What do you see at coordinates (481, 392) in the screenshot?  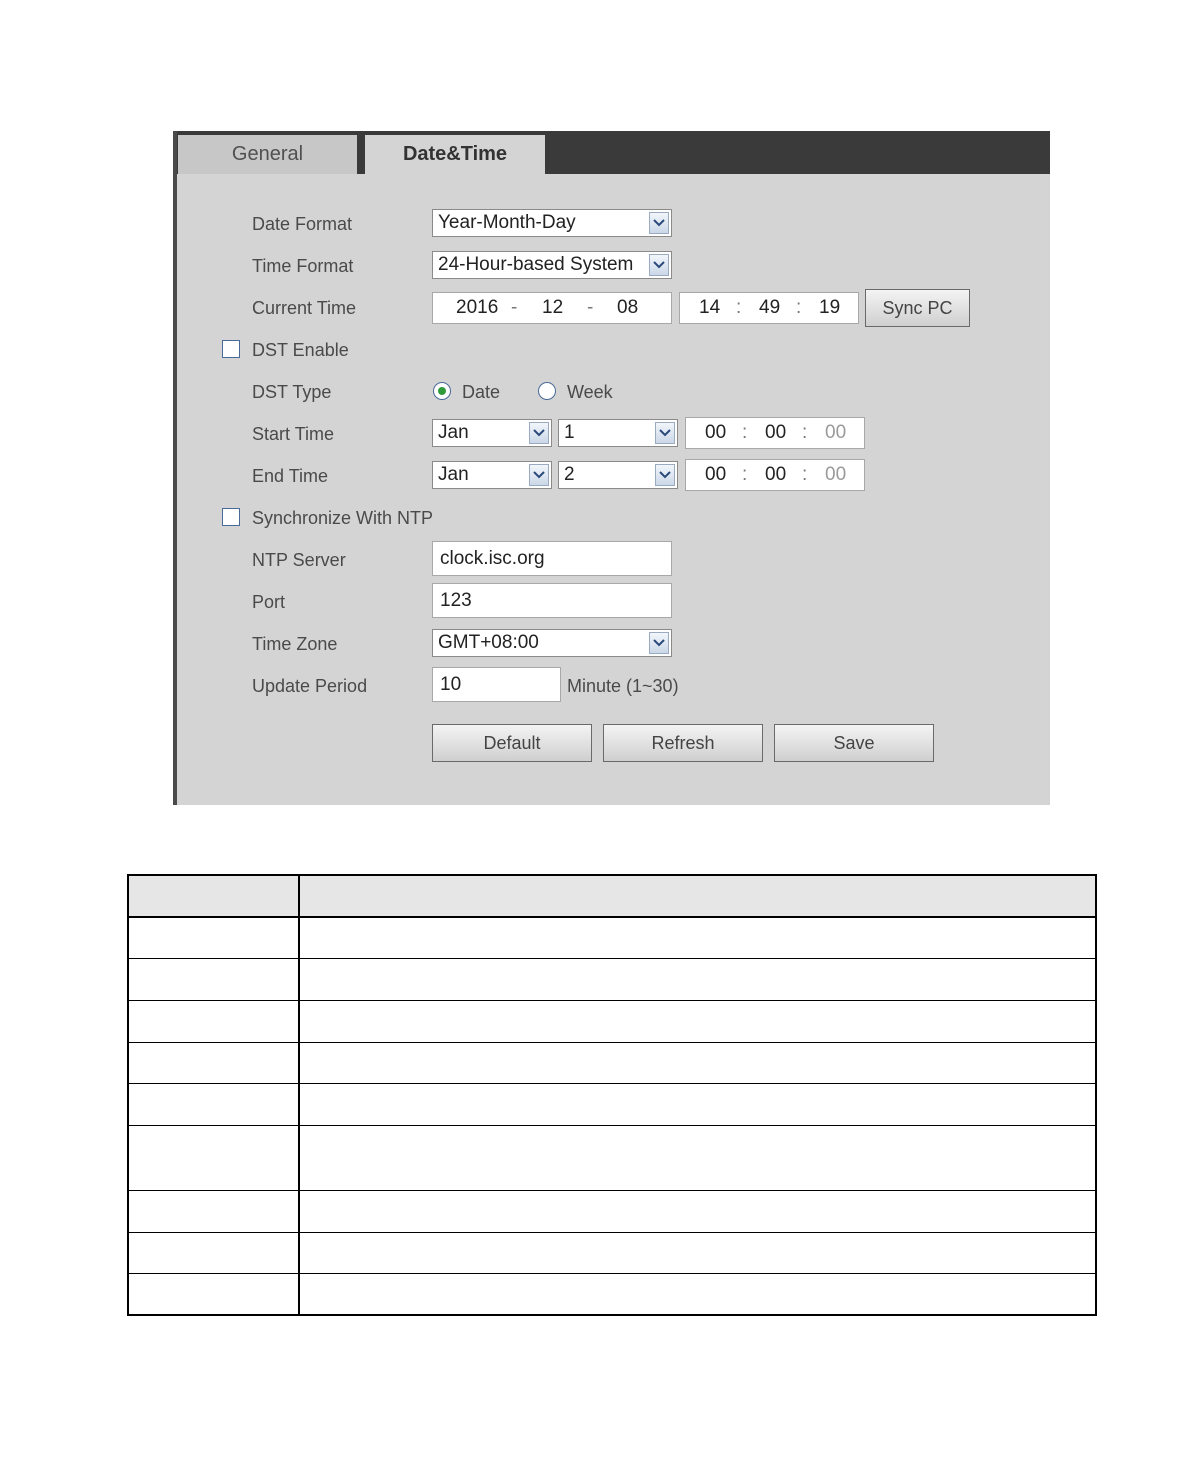 I see `dst-type-date-label: Date` at bounding box center [481, 392].